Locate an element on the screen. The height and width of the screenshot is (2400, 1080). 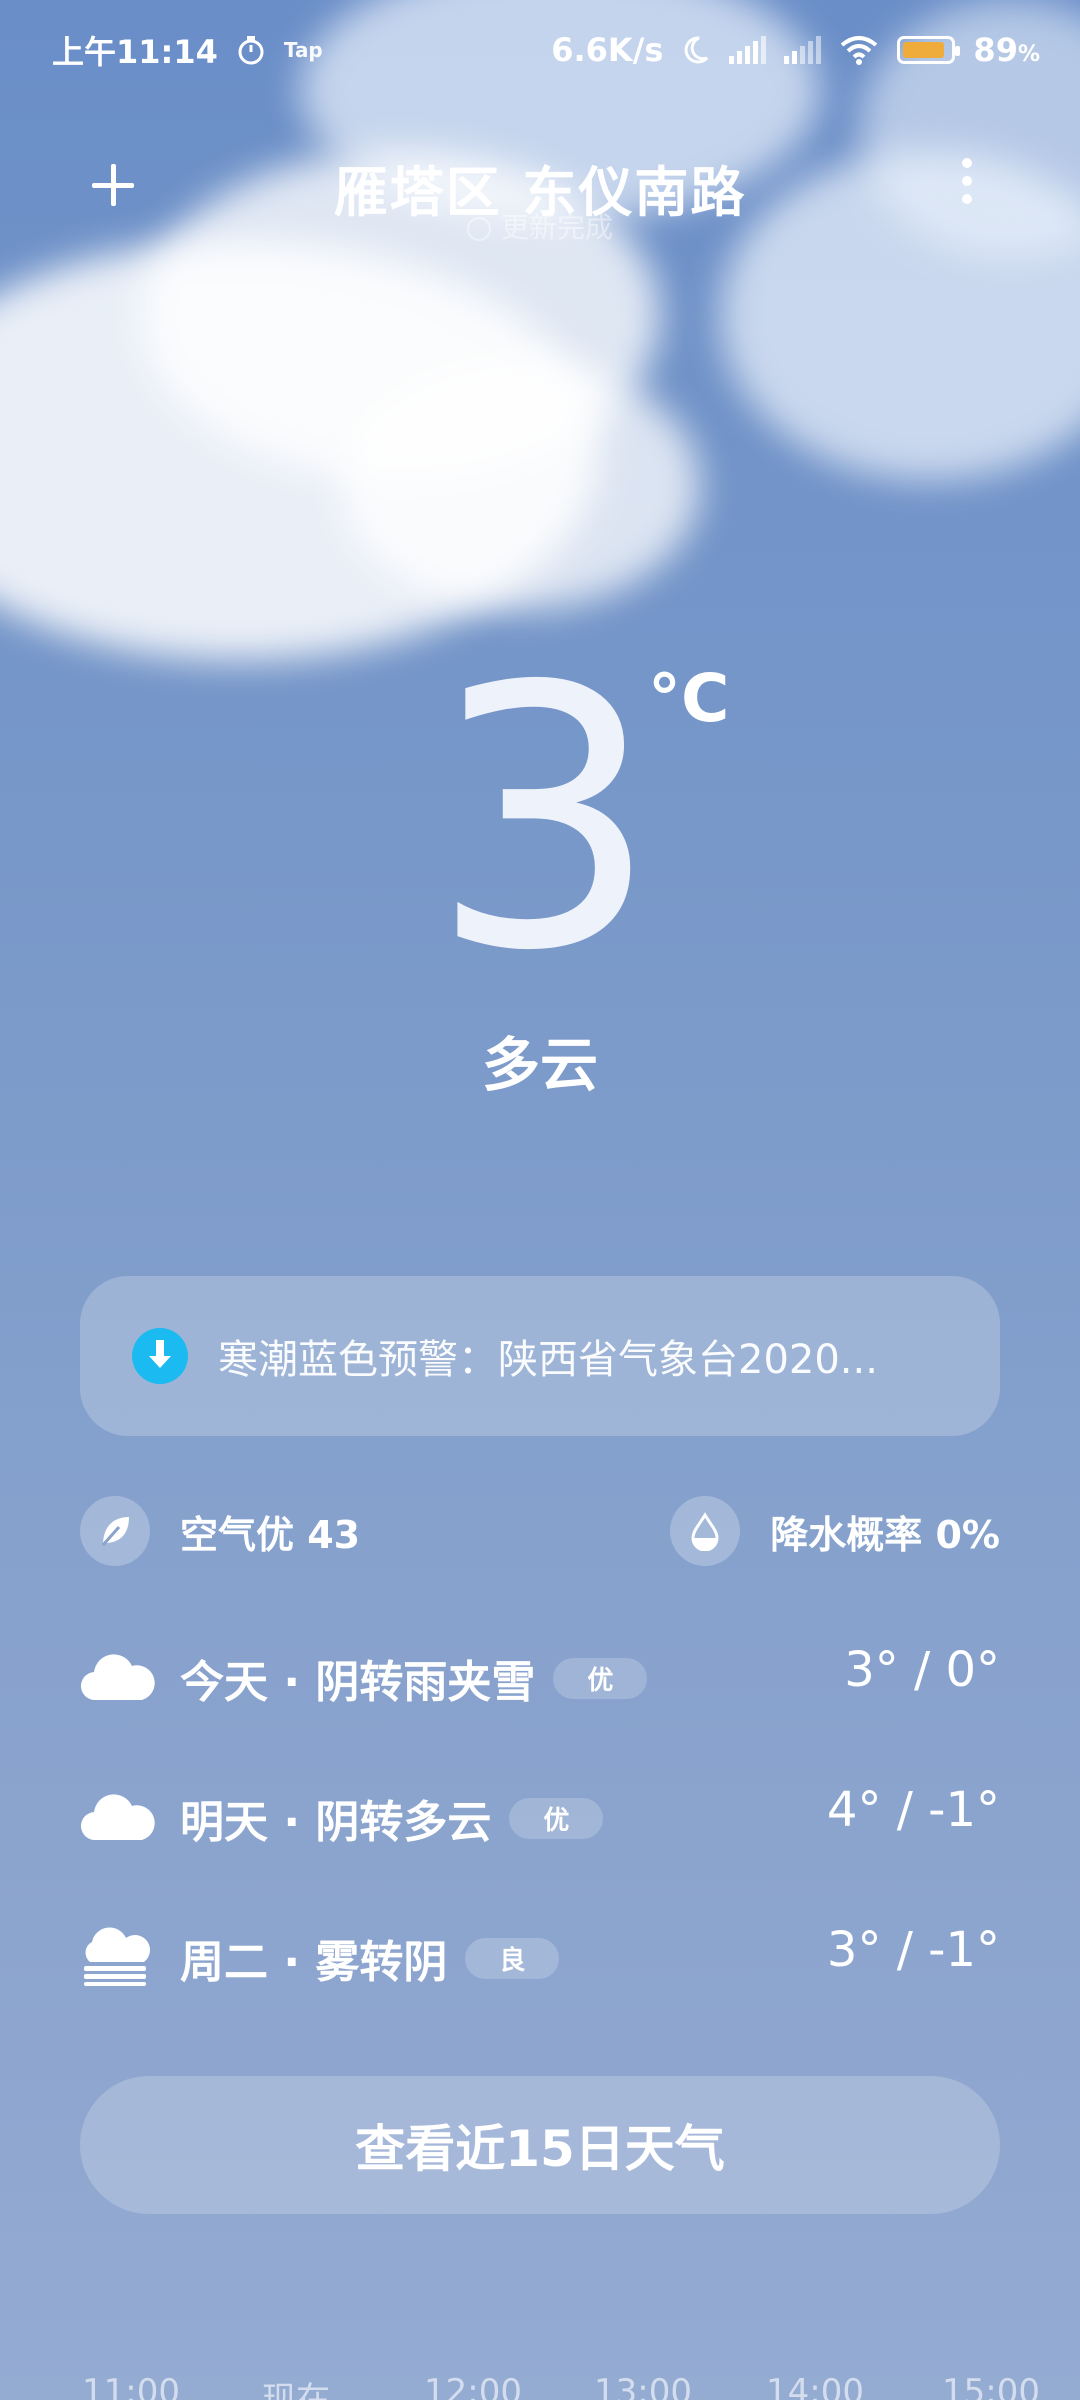
info-row: 空气优 43 降水概率 0% is located at coordinates (540, 1532).